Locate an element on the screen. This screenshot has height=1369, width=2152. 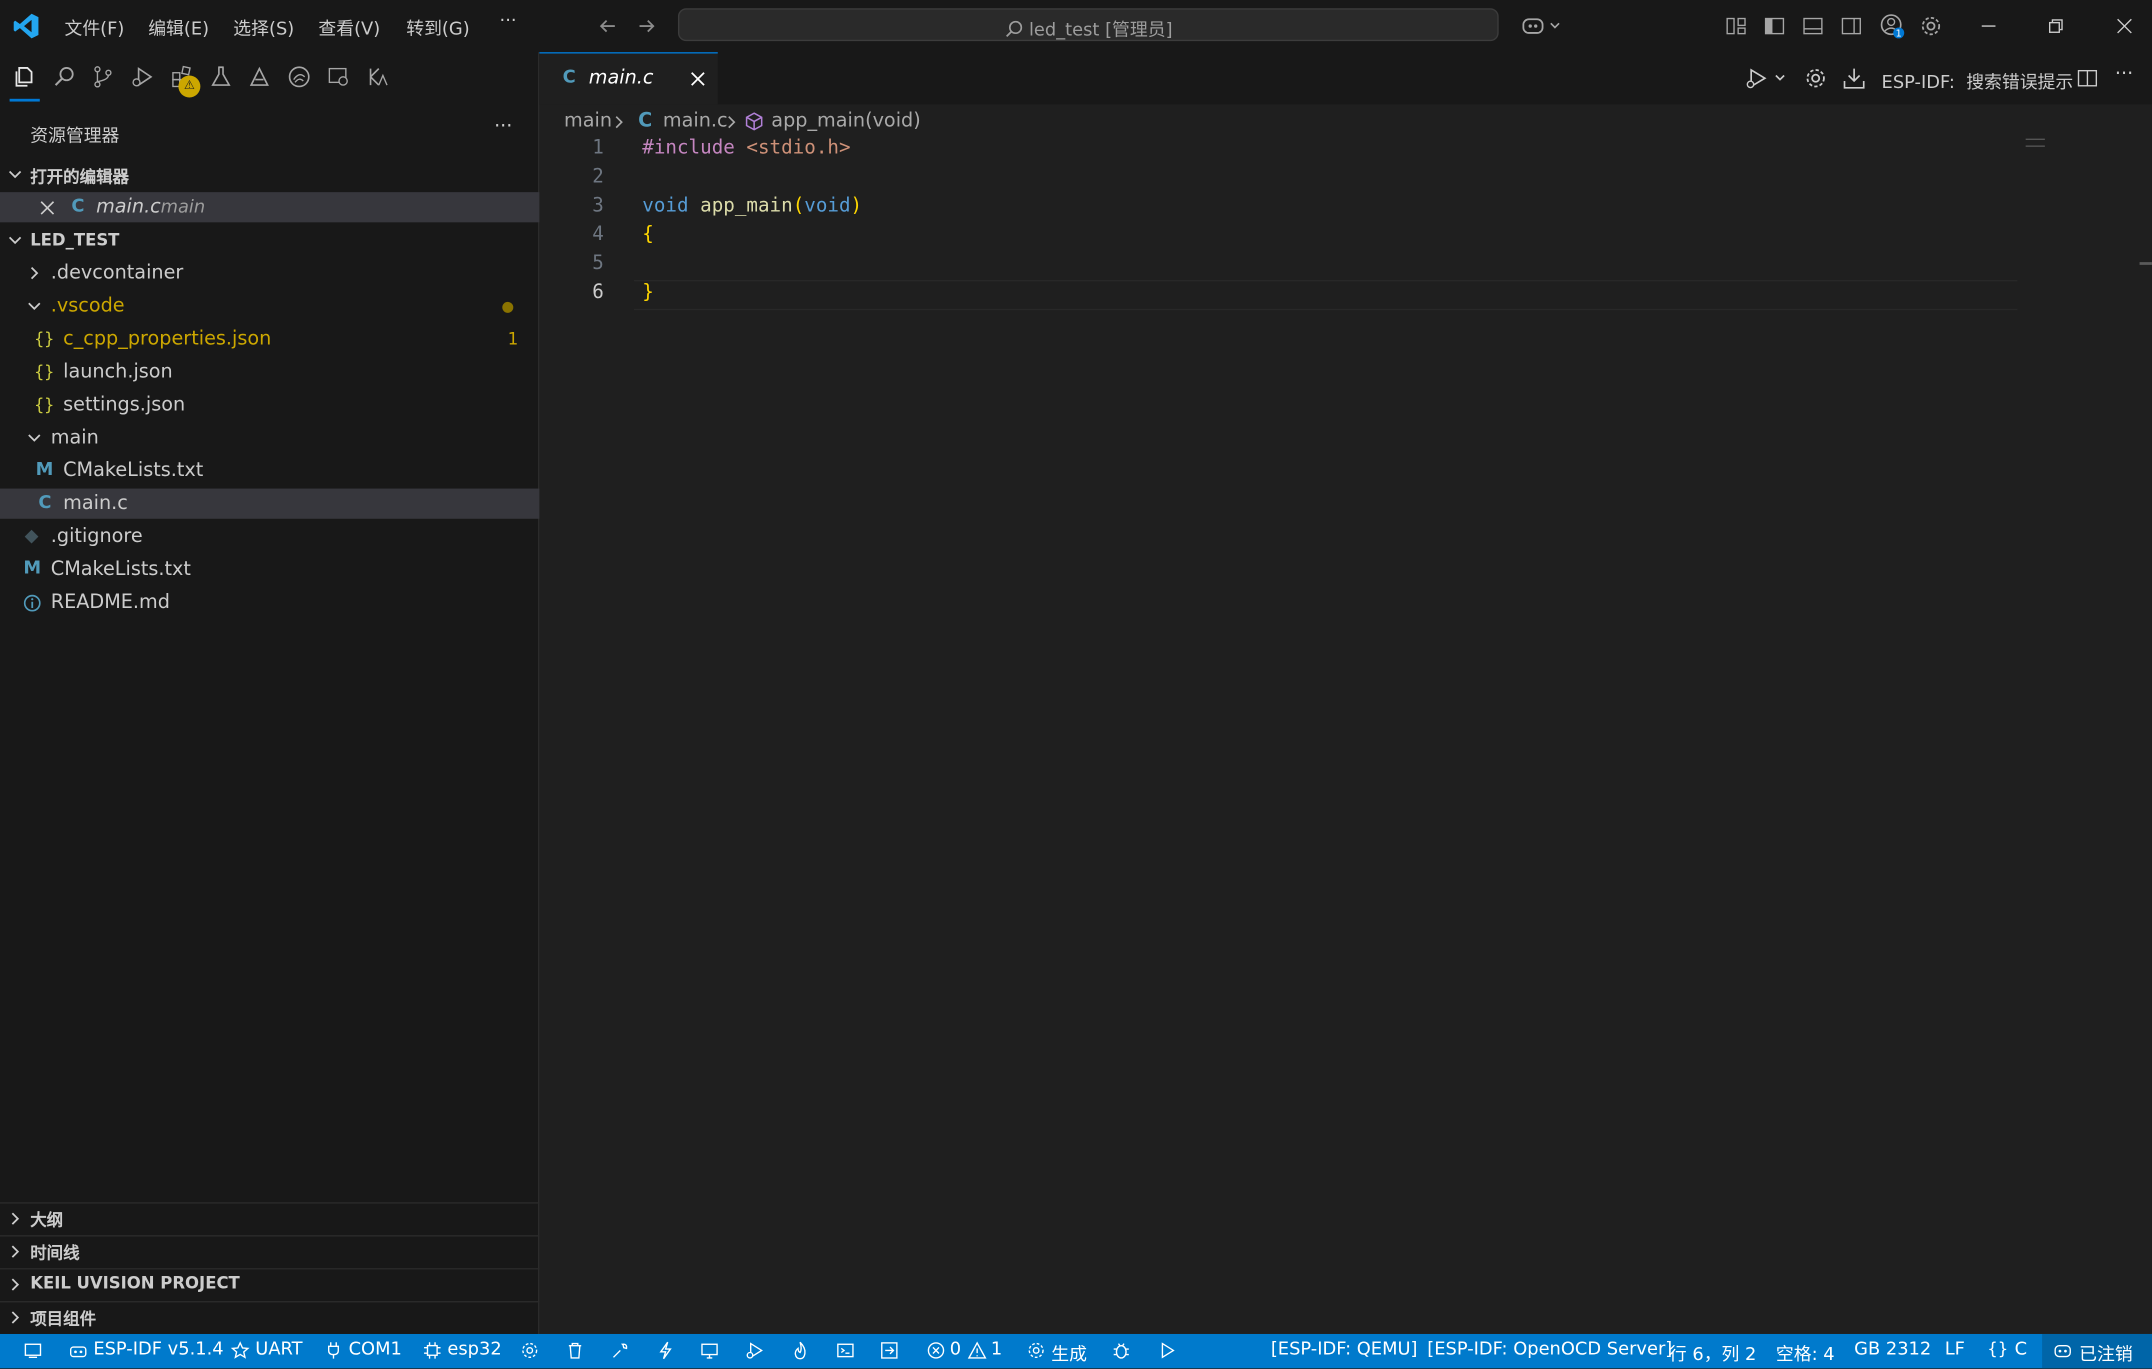
esp-idf-explorer-icon is located at coordinates (259, 77).